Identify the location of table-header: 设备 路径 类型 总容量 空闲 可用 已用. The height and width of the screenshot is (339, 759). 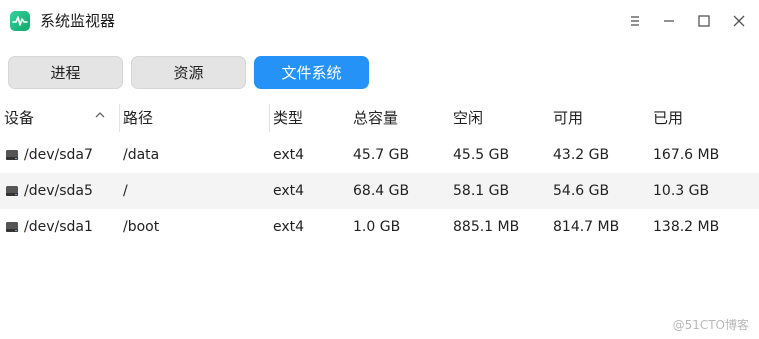
(379, 118).